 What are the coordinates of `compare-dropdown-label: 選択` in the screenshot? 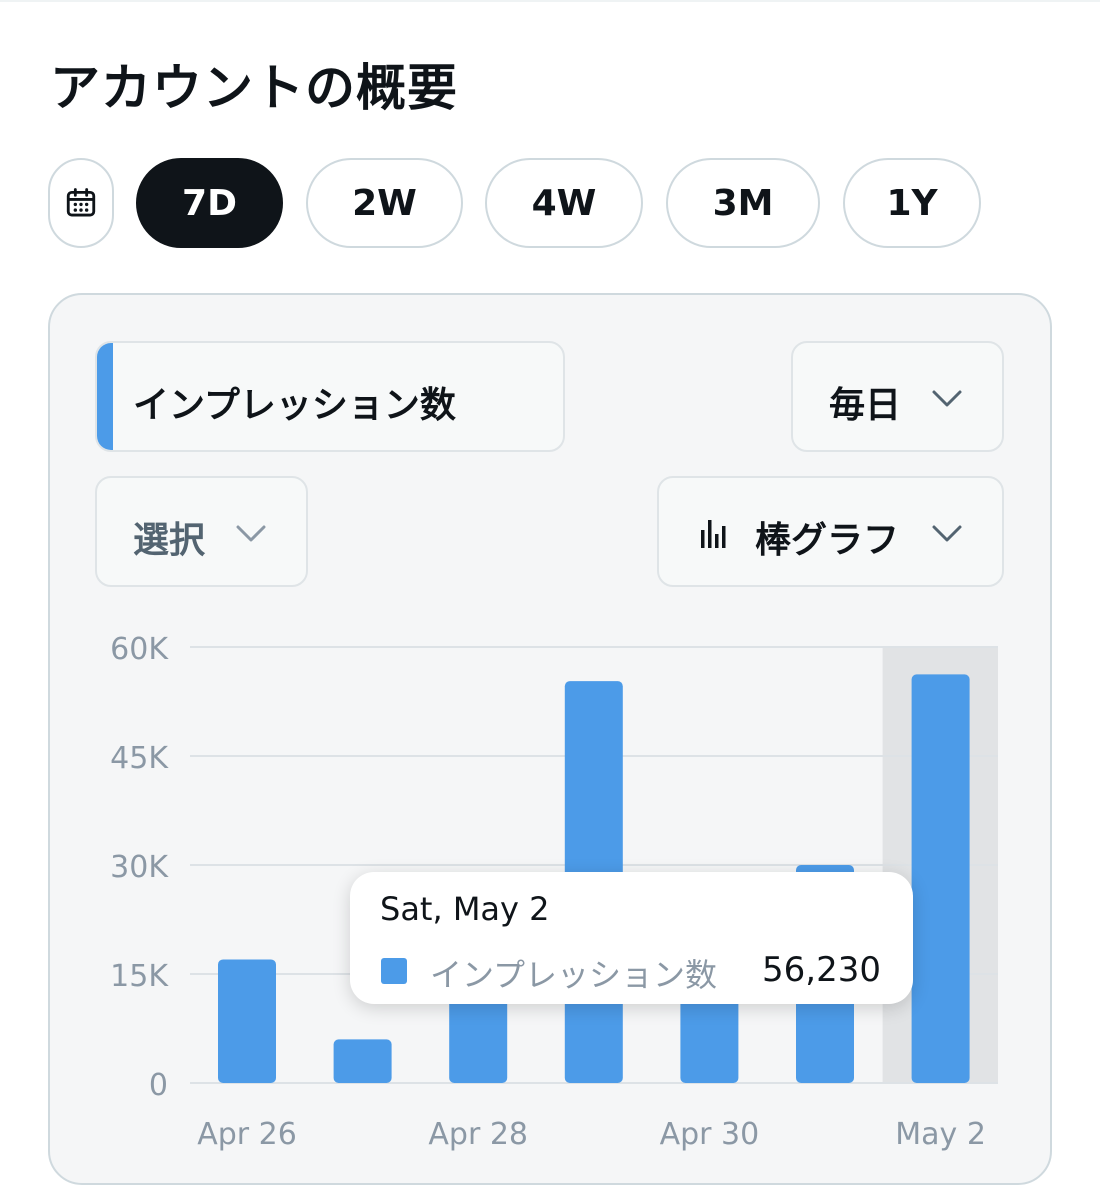 It's located at (169, 540).